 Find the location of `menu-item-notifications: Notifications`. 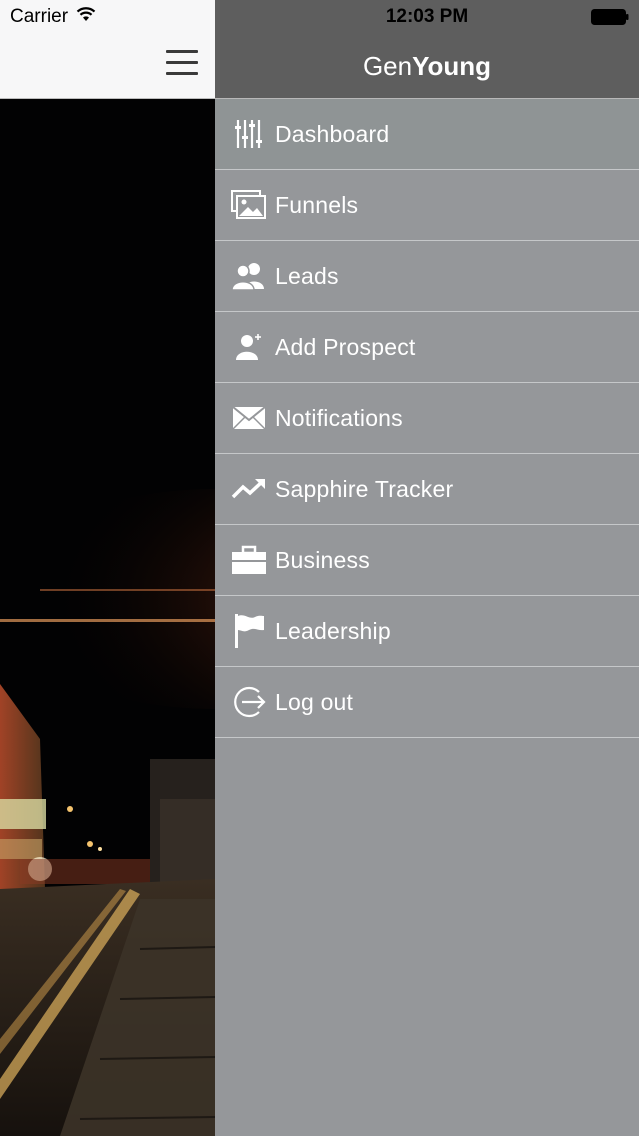

menu-item-notifications: Notifications is located at coordinates (427, 418).